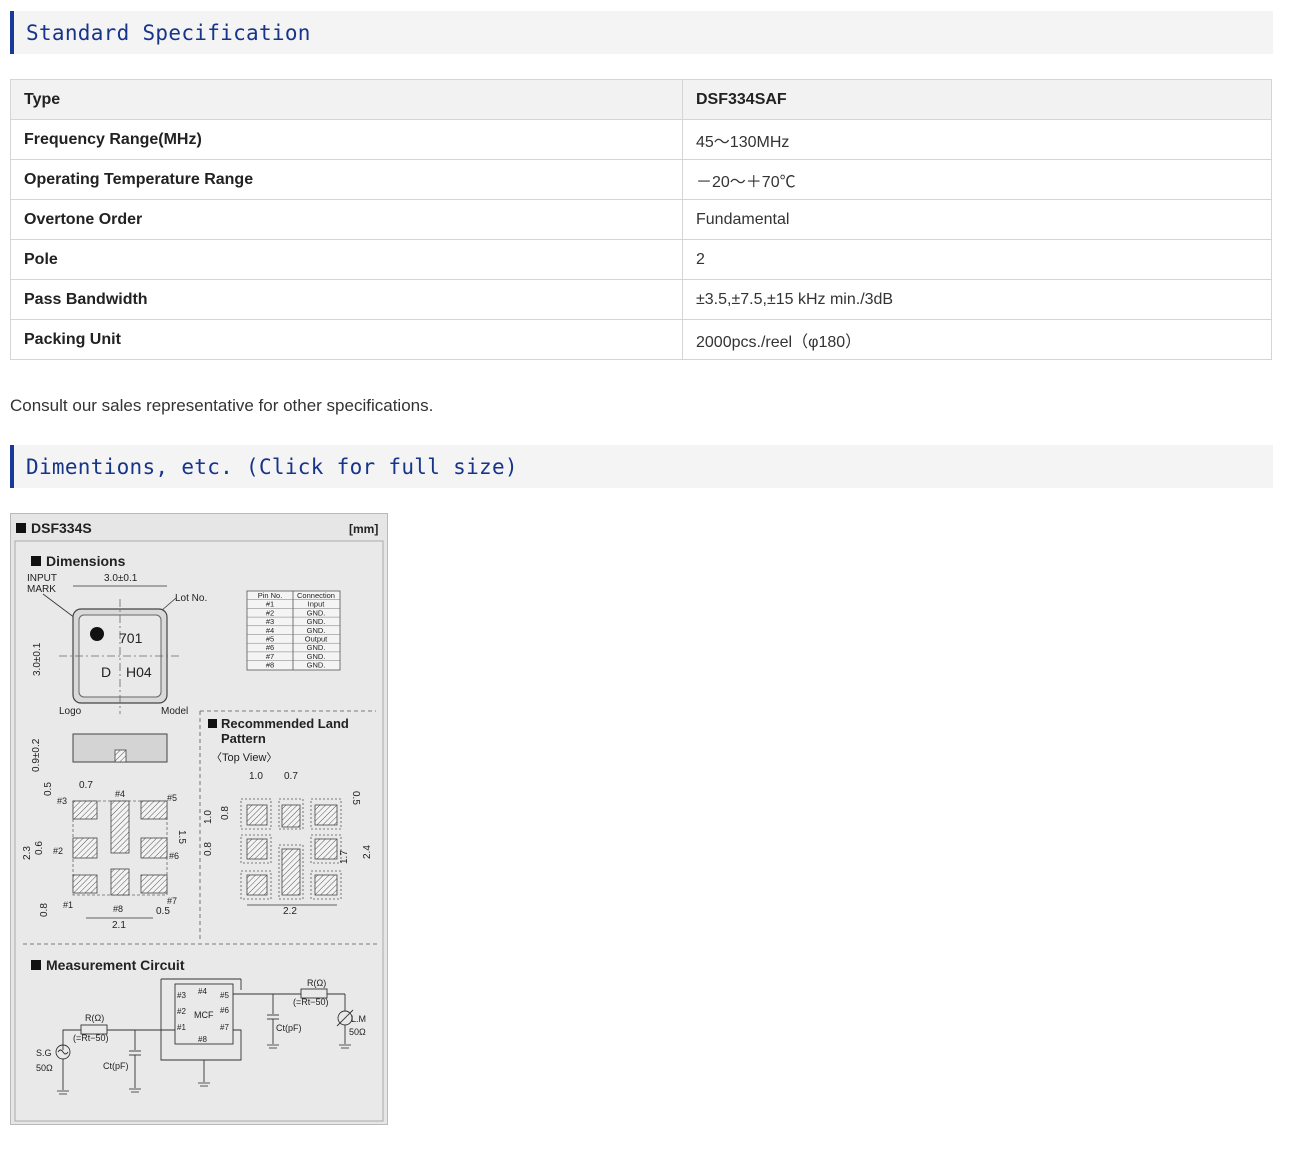 This screenshot has width=1297, height=1157. Describe the element at coordinates (291, 849) in the screenshot. I see `land-pattern` at that location.